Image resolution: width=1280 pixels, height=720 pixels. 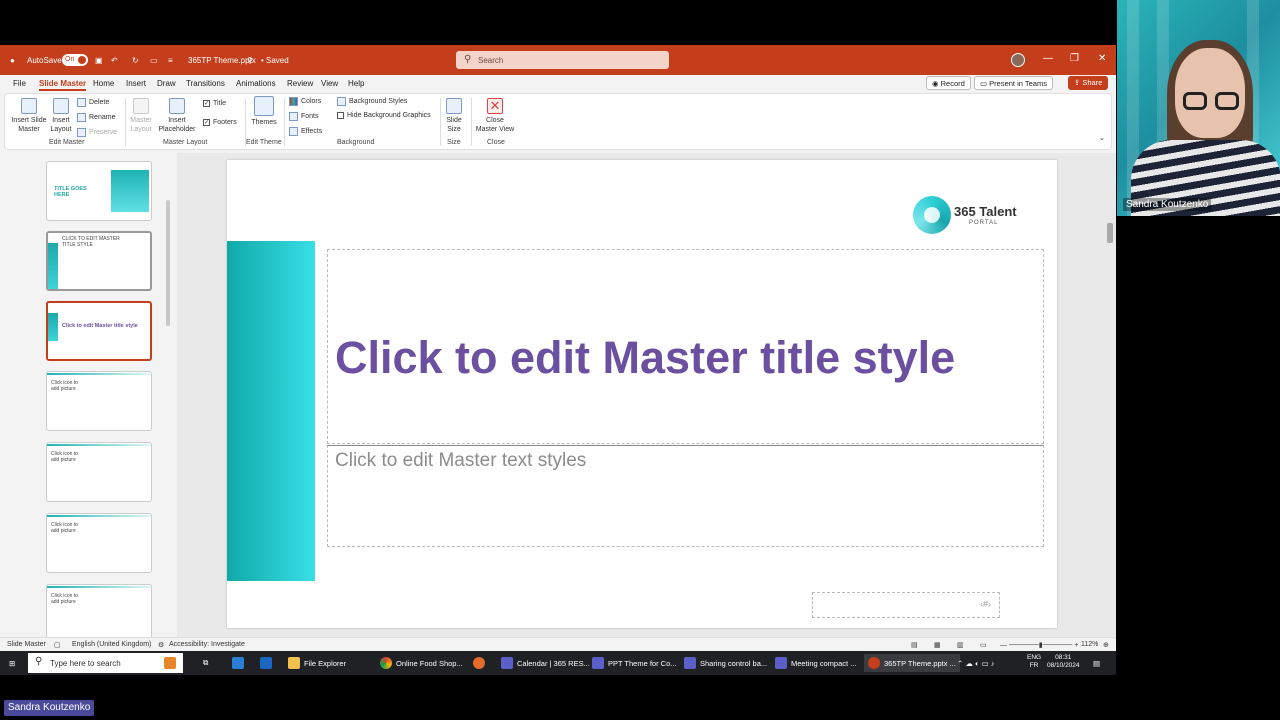 I want to click on collapse-ribbon-icon: ⌄, so click(x=1102, y=138).